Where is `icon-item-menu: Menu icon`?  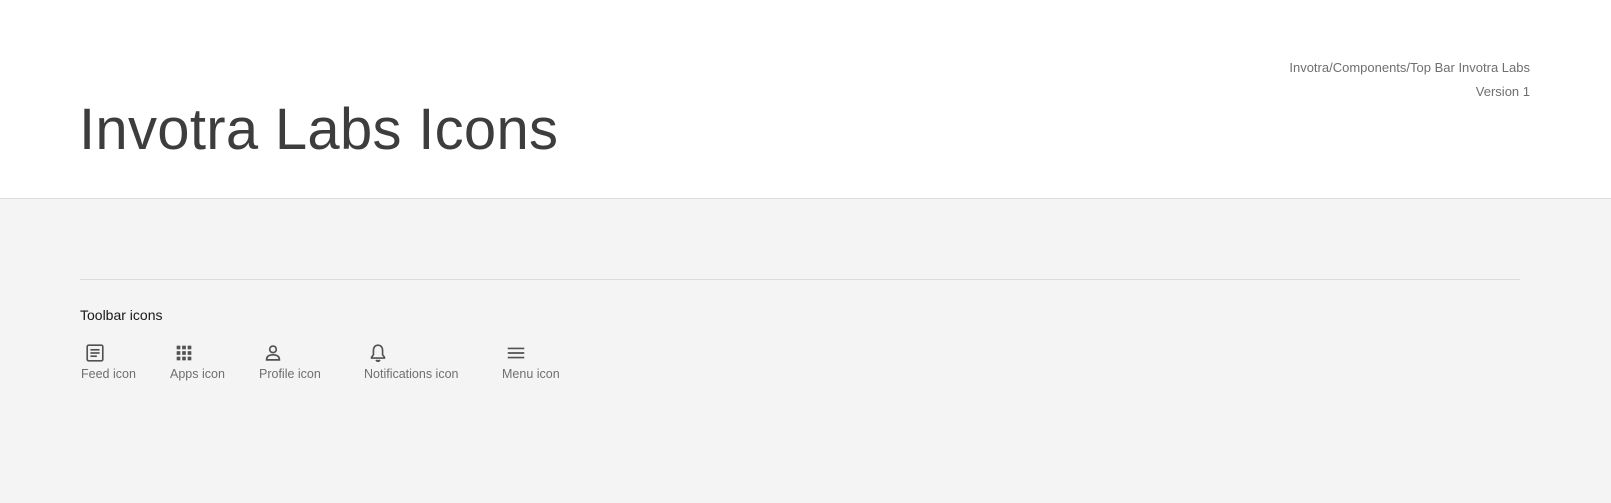 icon-item-menu: Menu icon is located at coordinates (531, 365).